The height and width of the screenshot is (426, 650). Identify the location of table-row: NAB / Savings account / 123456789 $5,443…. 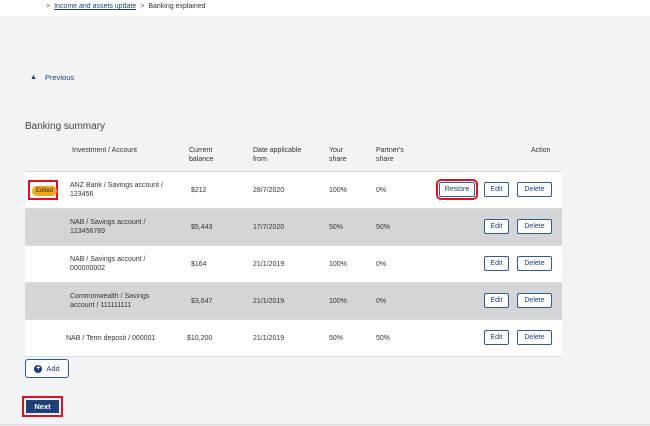
(293, 227).